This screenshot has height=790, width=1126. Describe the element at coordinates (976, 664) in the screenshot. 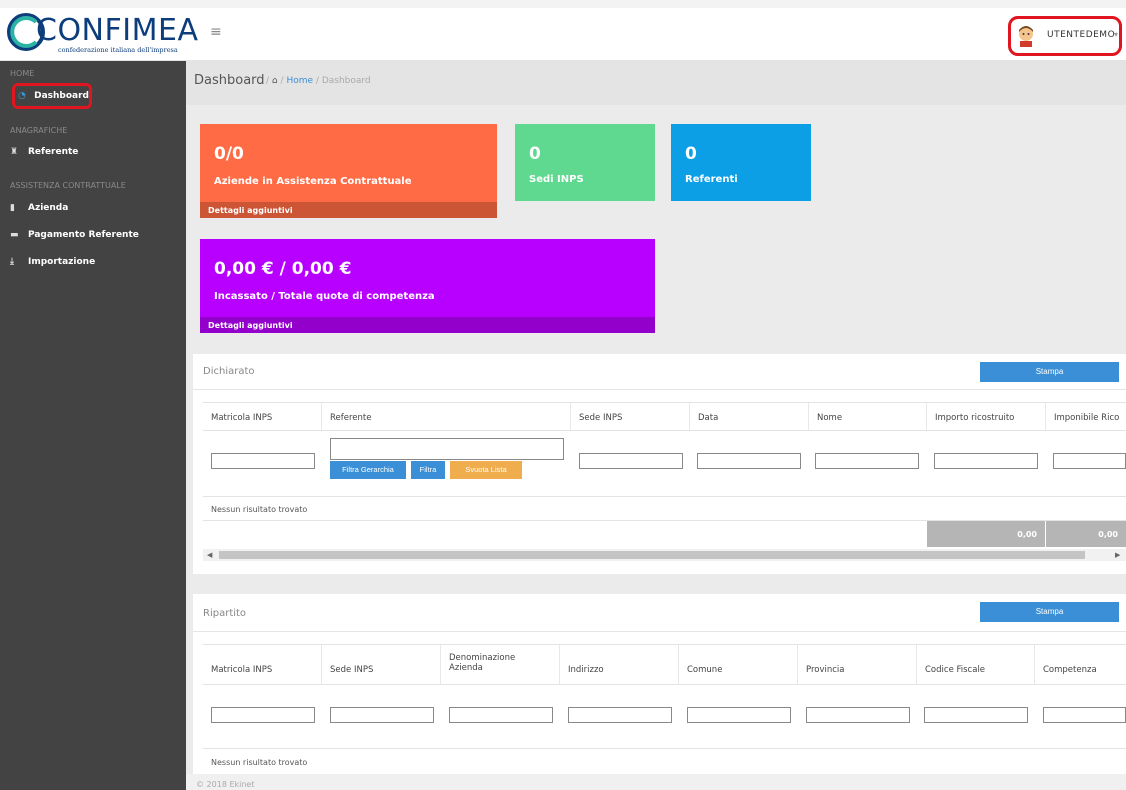

I see `column-header: Codice Fiscale` at that location.